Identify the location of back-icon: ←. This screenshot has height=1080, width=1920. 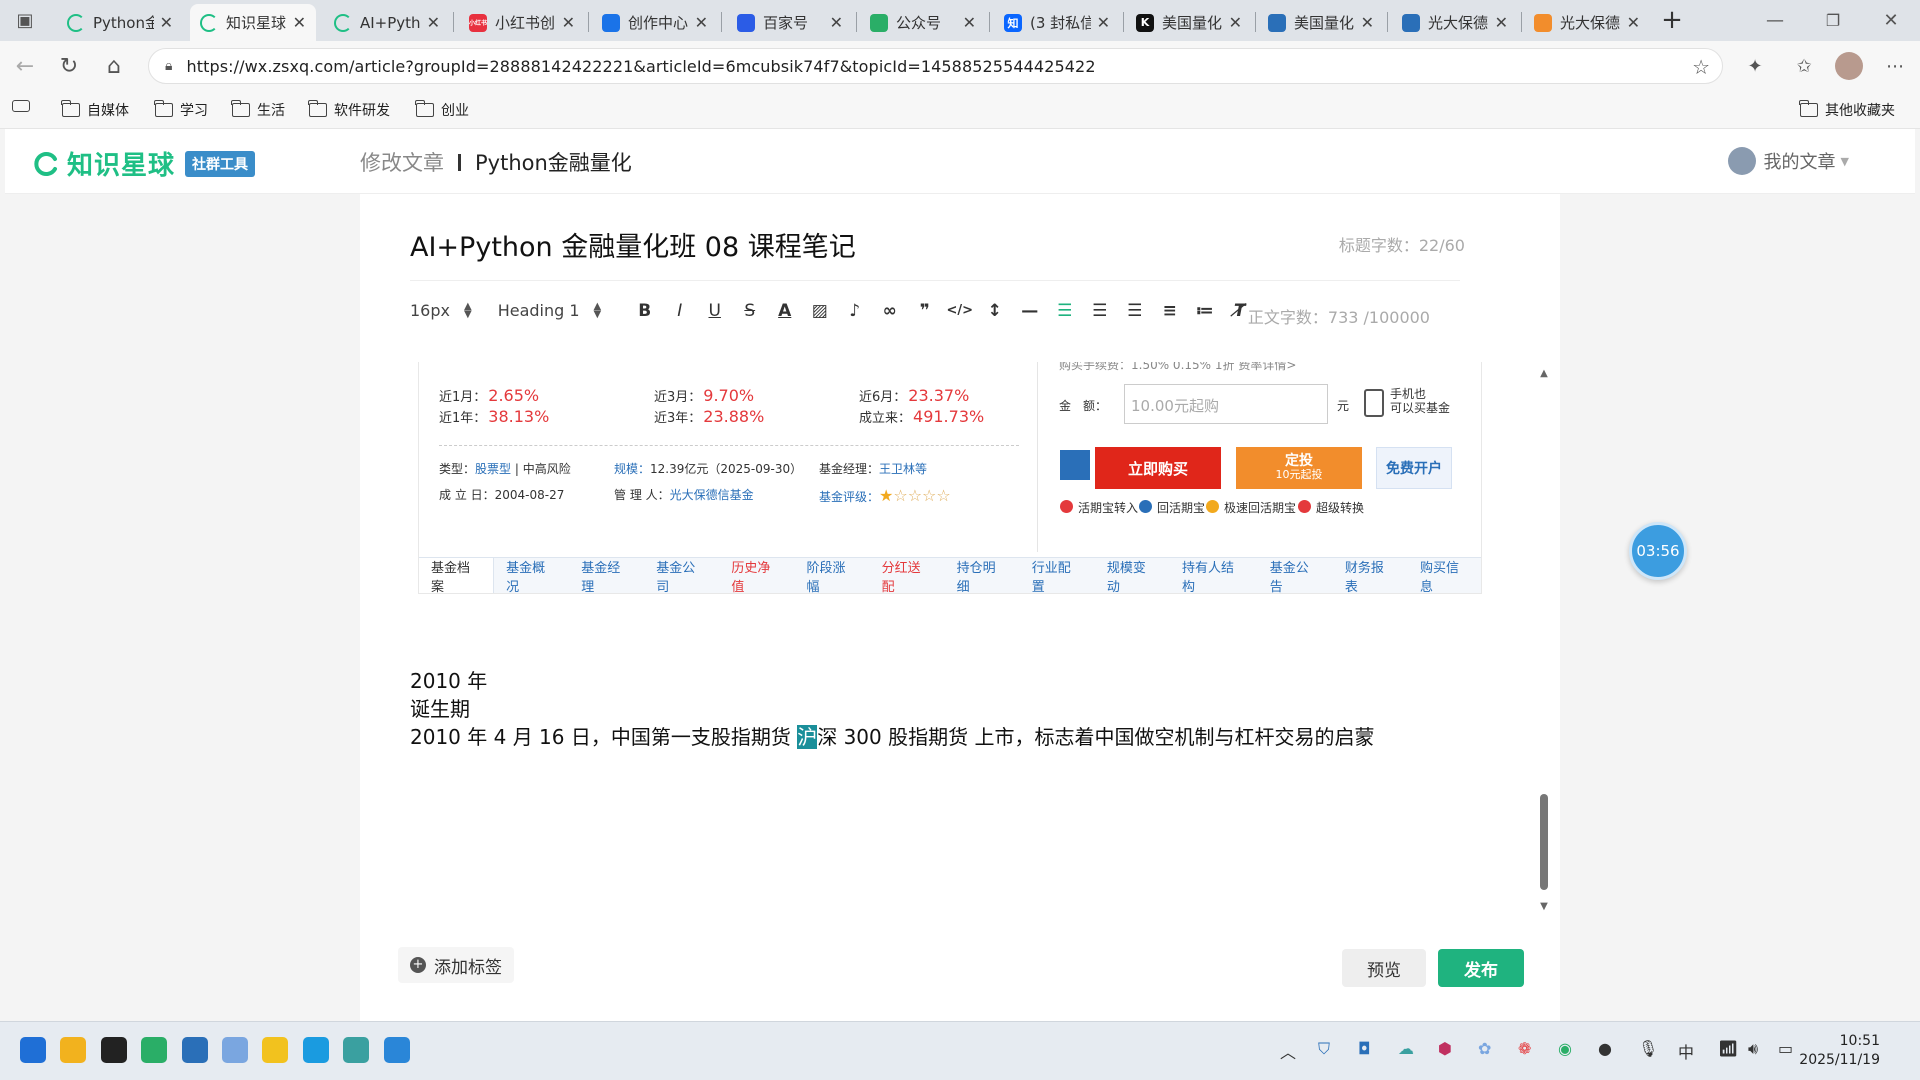
(25, 66).